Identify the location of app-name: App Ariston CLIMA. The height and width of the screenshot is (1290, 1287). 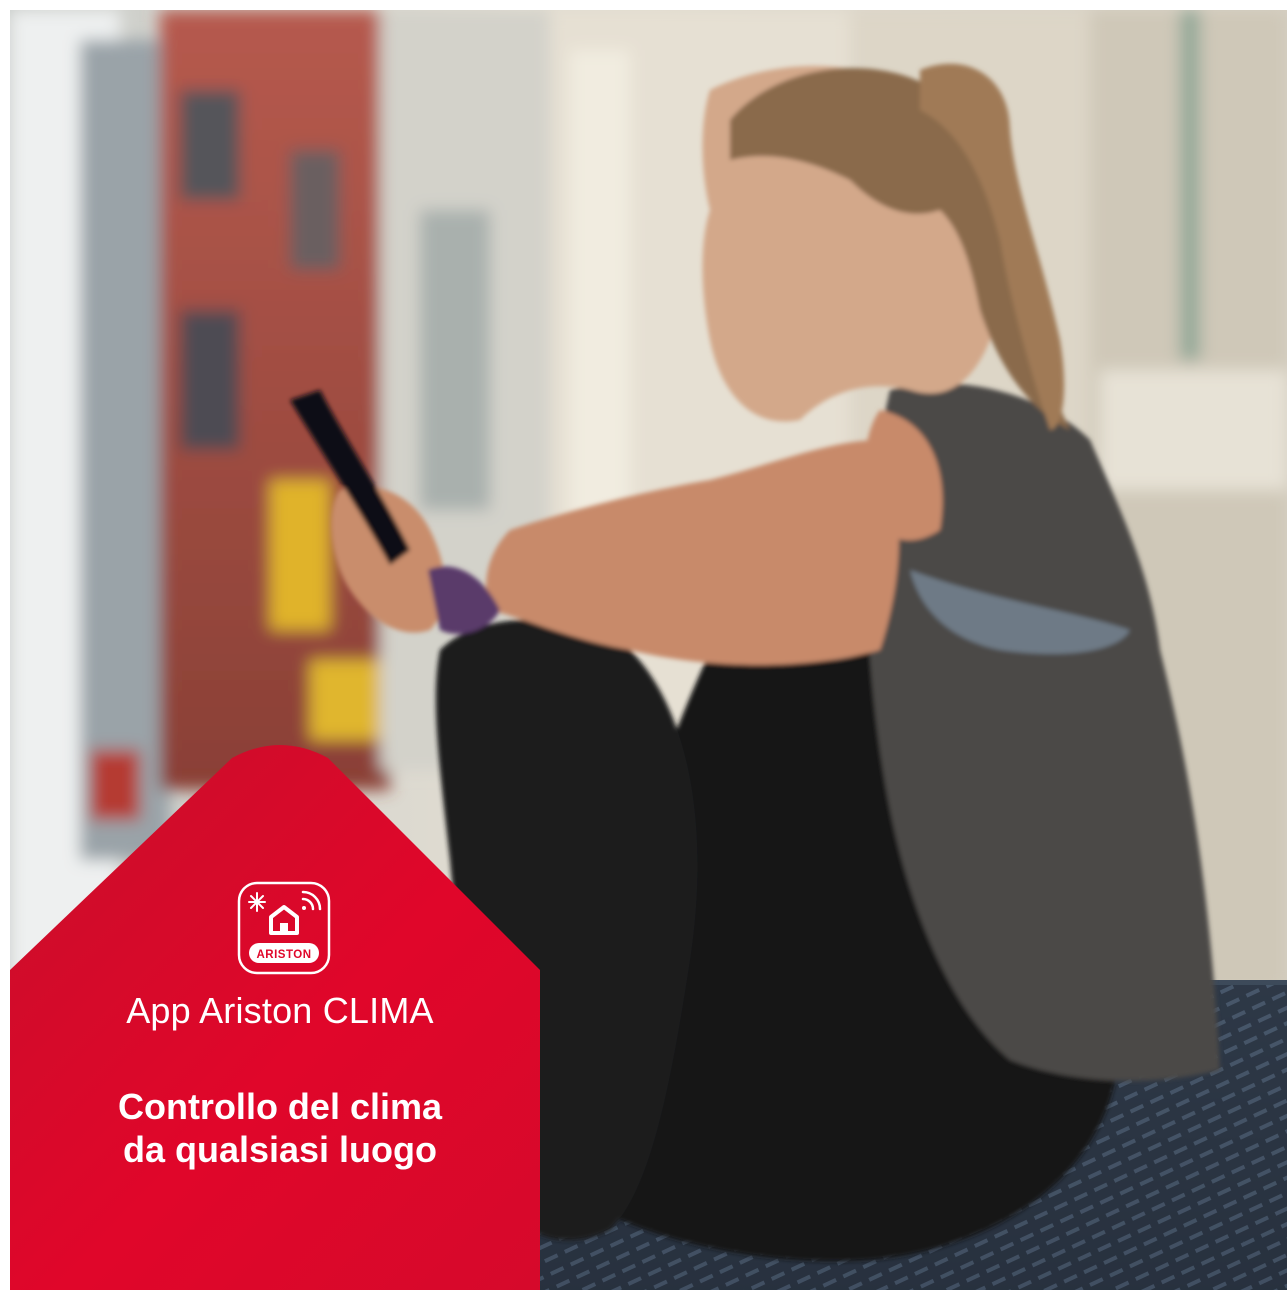
(280, 1010).